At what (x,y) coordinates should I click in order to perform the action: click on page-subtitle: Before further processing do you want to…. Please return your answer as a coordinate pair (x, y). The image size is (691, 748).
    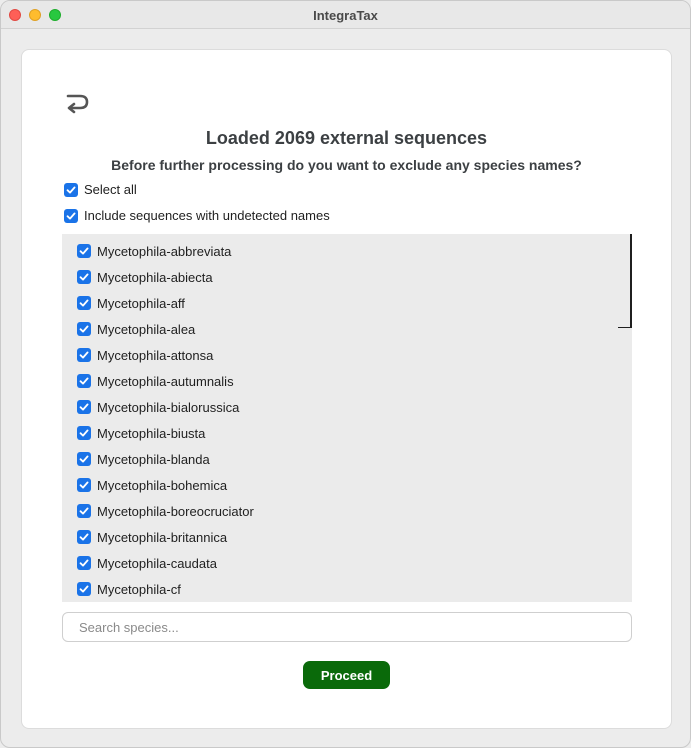
    Looking at the image, I should click on (346, 165).